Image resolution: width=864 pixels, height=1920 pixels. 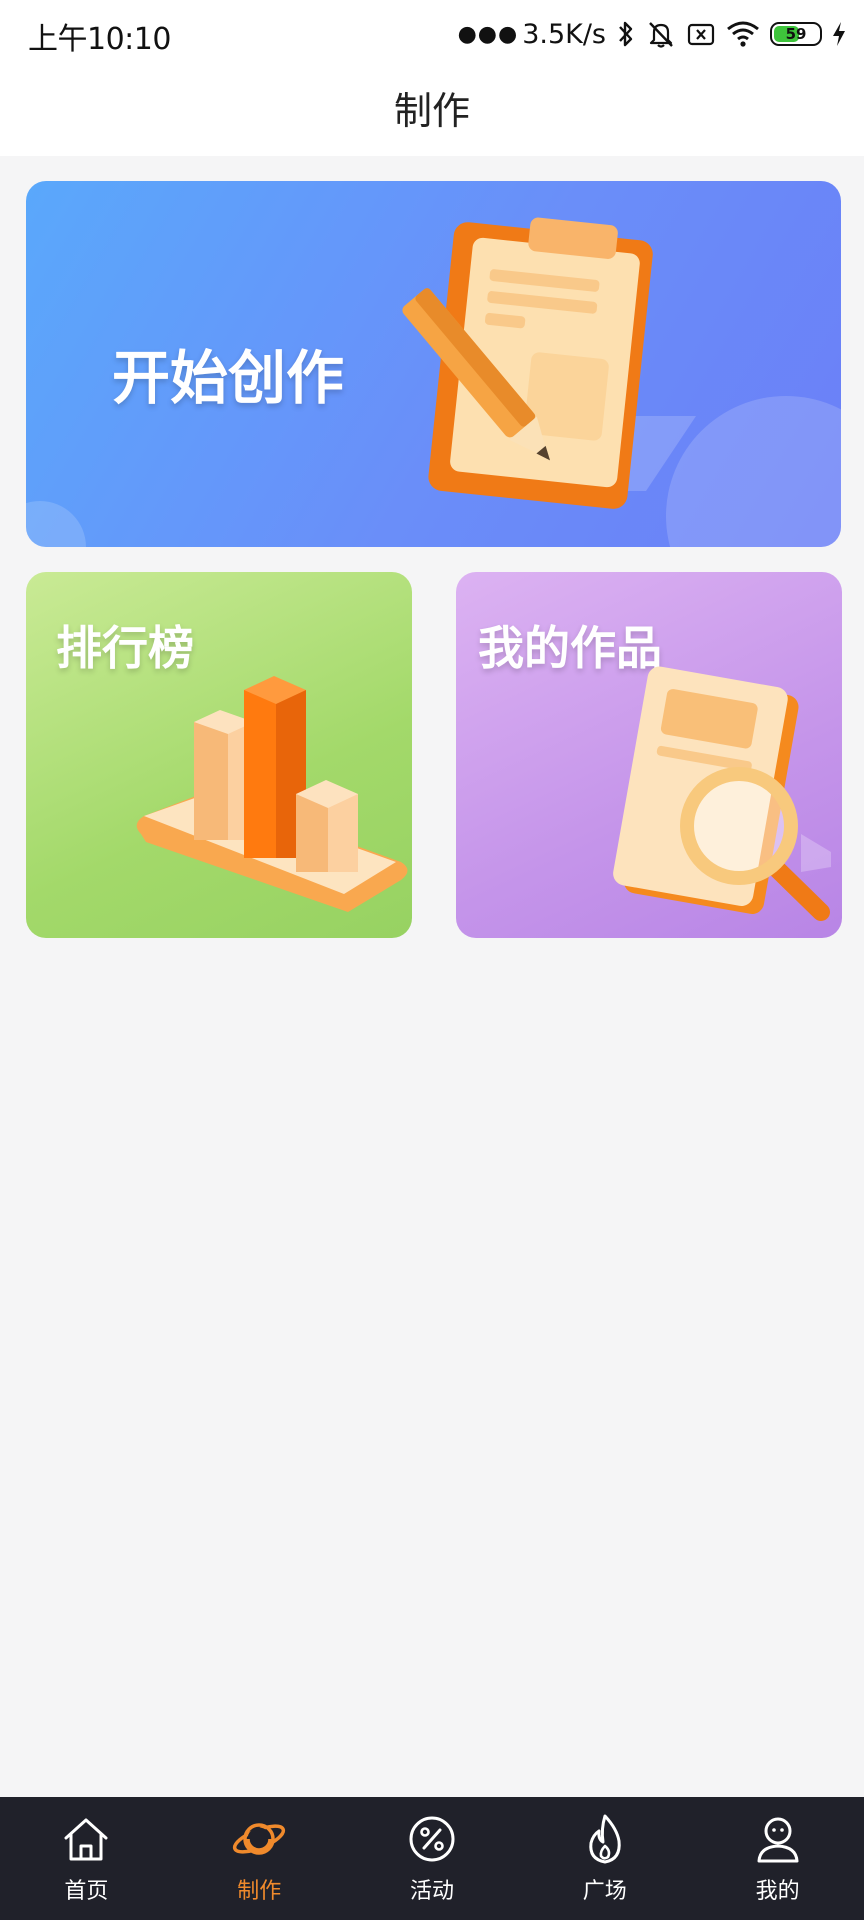 I want to click on nav-item-create: 制作, so click(x=259, y=1858).